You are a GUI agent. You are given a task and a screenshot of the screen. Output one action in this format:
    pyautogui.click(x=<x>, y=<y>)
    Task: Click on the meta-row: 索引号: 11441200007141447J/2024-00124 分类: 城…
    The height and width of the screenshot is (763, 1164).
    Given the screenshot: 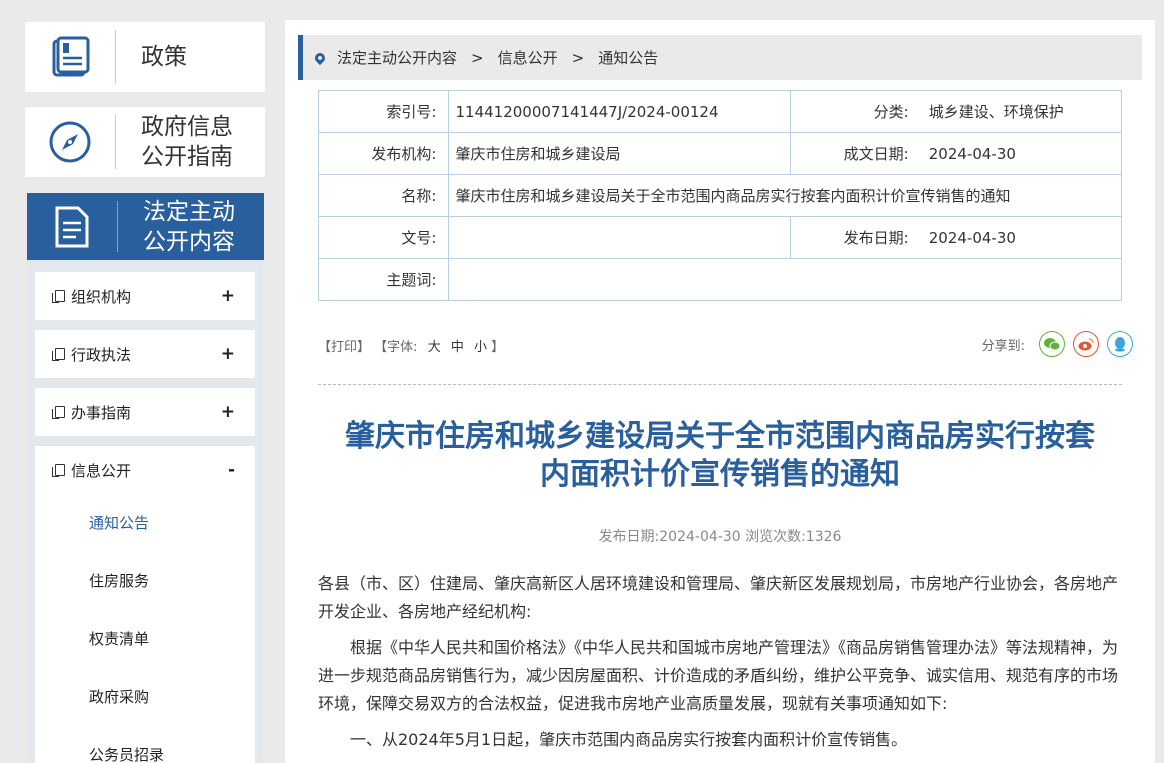 What is the action you would take?
    pyautogui.click(x=719, y=111)
    